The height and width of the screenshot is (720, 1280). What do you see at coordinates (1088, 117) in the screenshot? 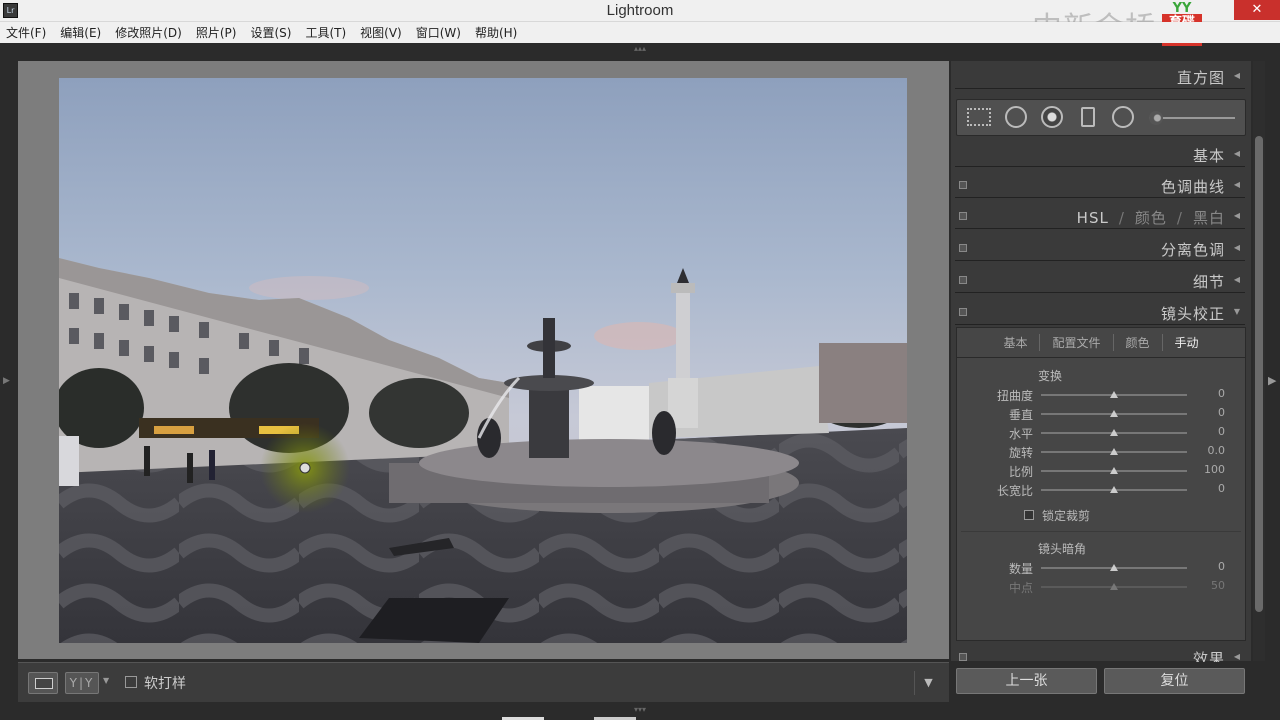
I see `graduated-filter-icon` at bounding box center [1088, 117].